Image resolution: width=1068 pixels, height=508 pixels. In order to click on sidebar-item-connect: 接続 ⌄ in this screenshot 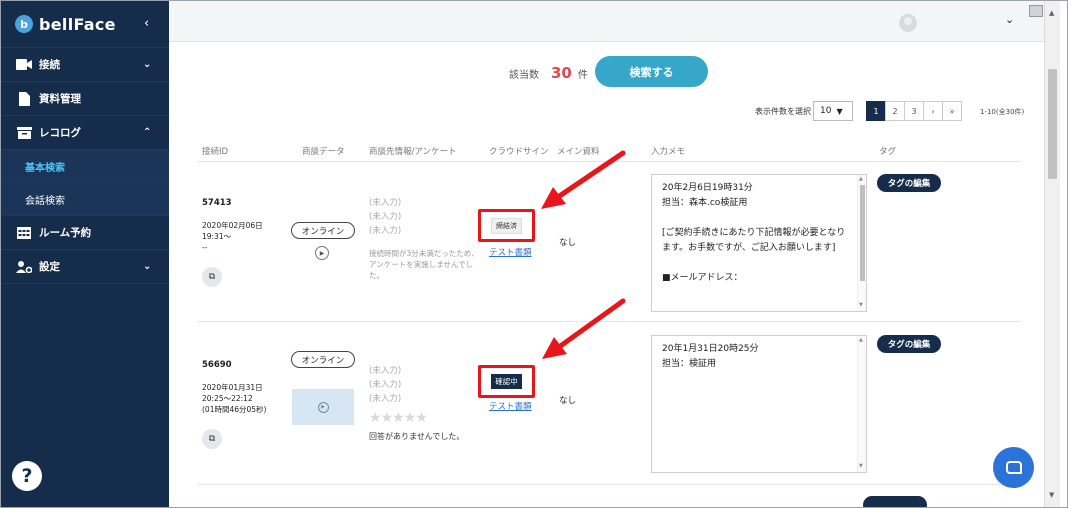, I will do `click(85, 65)`.